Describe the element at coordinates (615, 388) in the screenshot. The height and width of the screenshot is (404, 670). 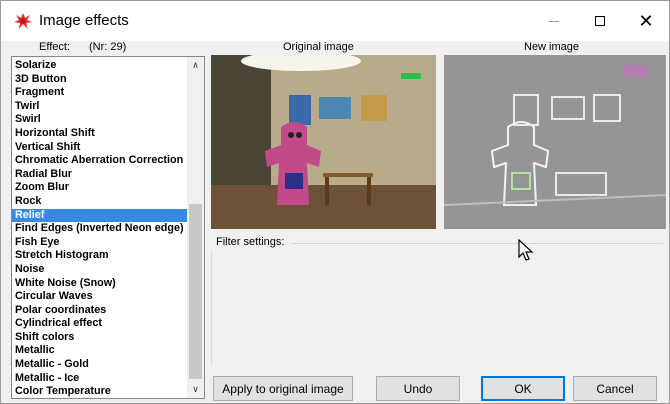
I see `cancel-button: Cancel` at that location.